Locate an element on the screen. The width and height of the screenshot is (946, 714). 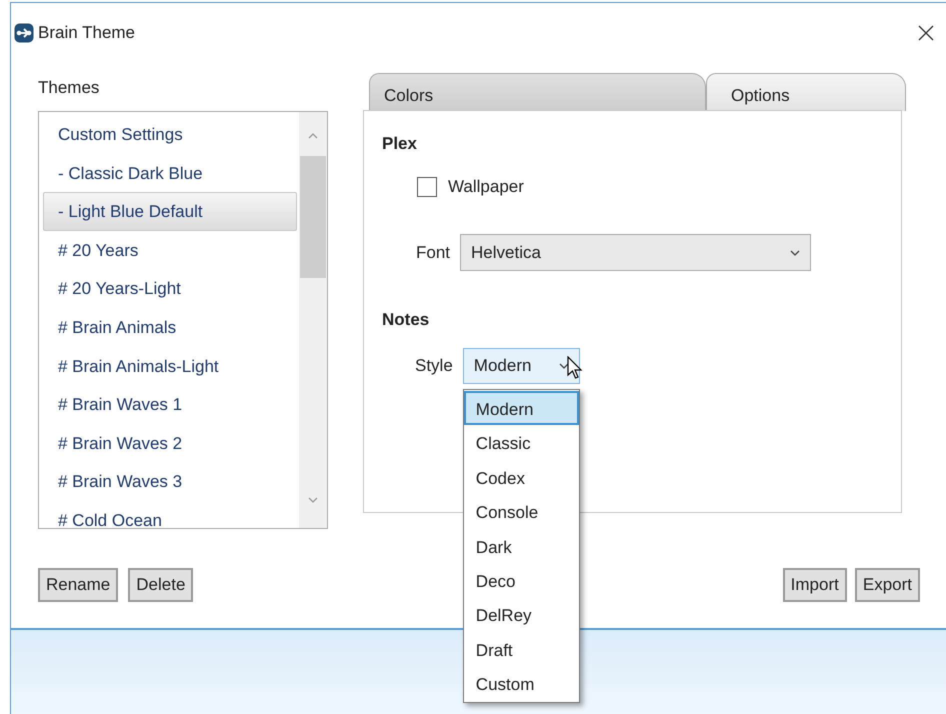
theme-list-item: # Brain Animals is located at coordinates (170, 327).